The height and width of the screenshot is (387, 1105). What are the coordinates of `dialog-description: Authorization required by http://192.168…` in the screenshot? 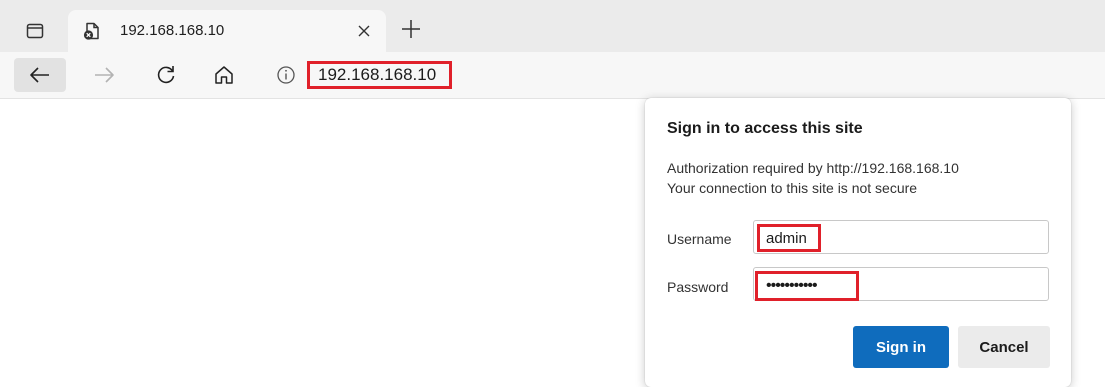 It's located at (813, 178).